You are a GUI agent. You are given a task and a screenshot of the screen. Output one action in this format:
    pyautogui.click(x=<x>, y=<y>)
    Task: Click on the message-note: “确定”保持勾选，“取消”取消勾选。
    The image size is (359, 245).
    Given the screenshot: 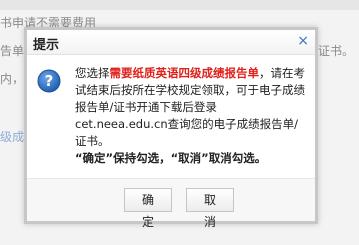 What is the action you would take?
    pyautogui.click(x=171, y=158)
    